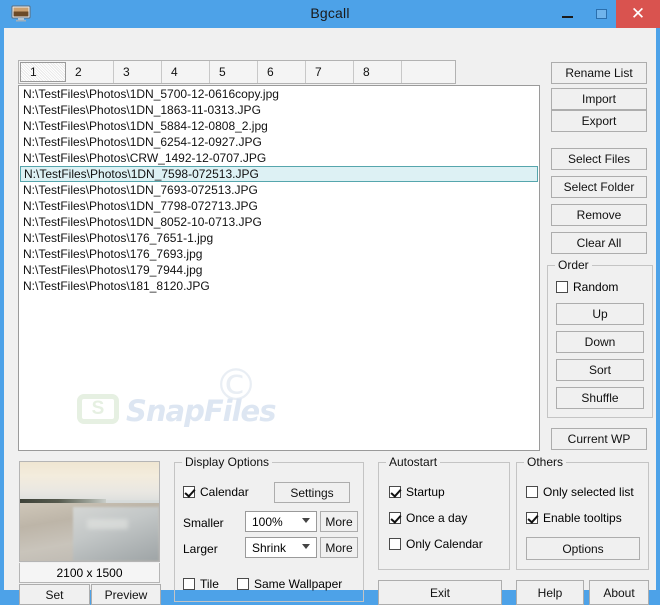 This screenshot has width=660, height=605. I want to click on list-item: N:\TestFiles\Photos\CRW_1492-12-0707.JPG, so click(279, 158).